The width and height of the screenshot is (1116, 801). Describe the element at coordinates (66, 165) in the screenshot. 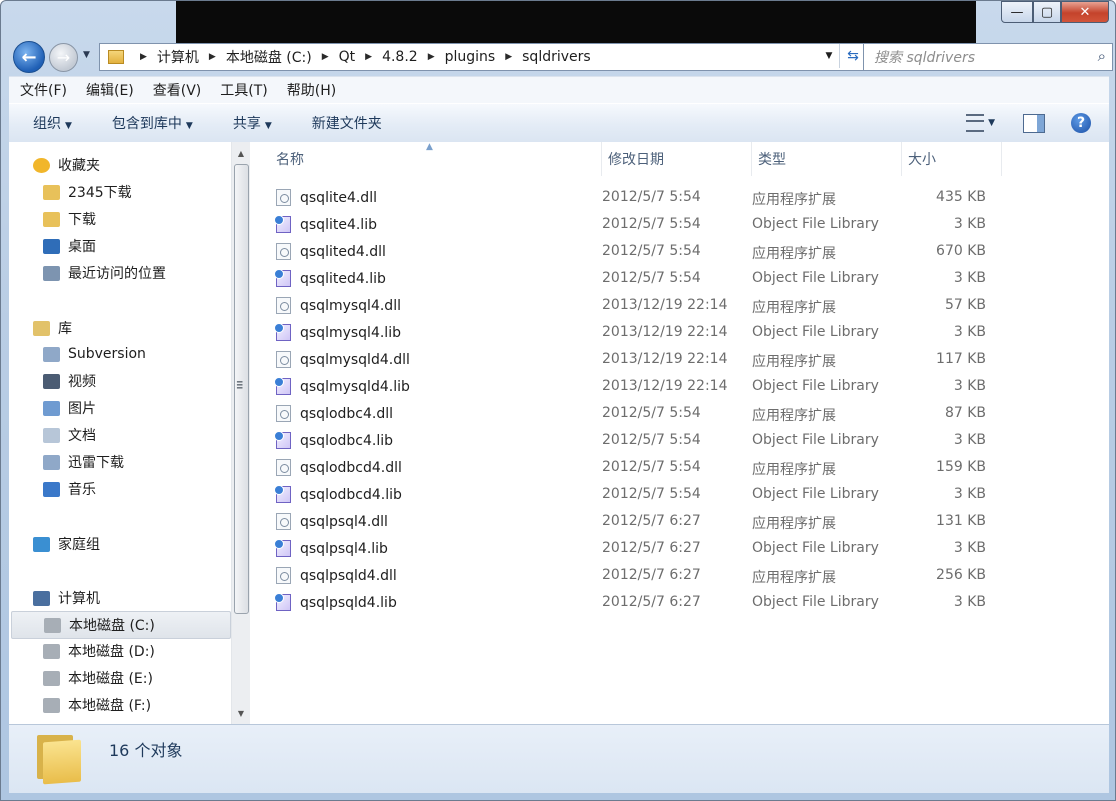

I see `sidebar-item: 收藏夹` at that location.